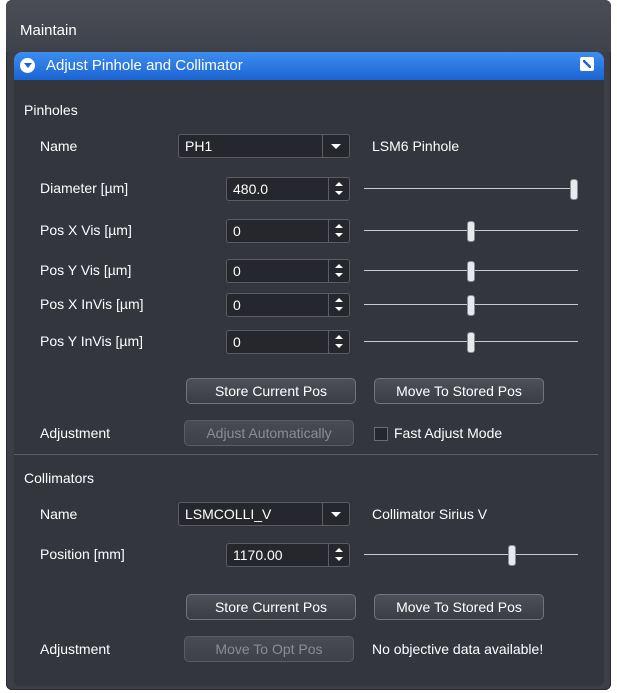 Image resolution: width=617 pixels, height=693 pixels. I want to click on pos-y-invis-value: 0, so click(237, 342).